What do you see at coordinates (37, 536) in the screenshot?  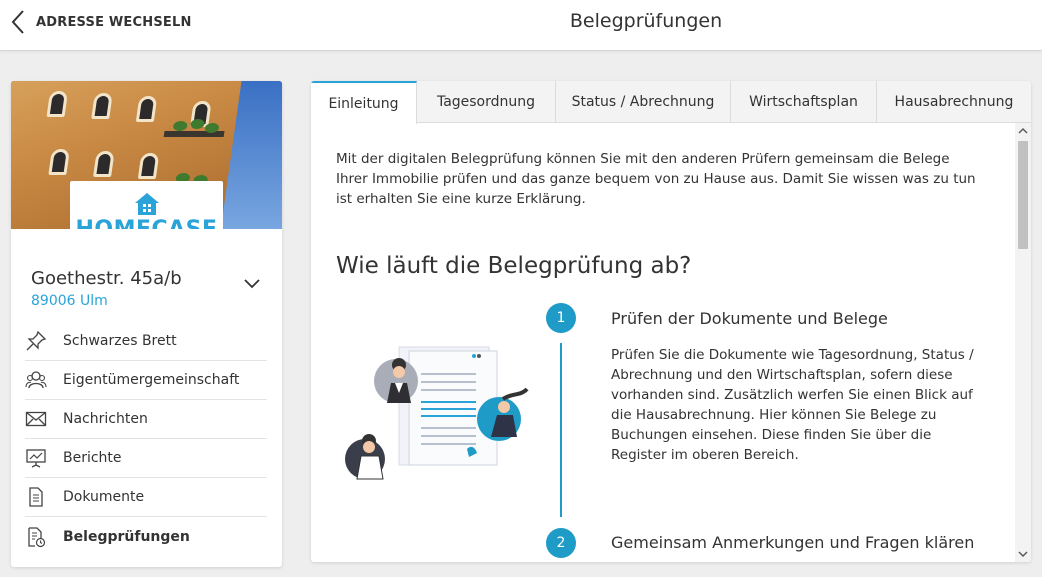 I see `audit-document-icon` at bounding box center [37, 536].